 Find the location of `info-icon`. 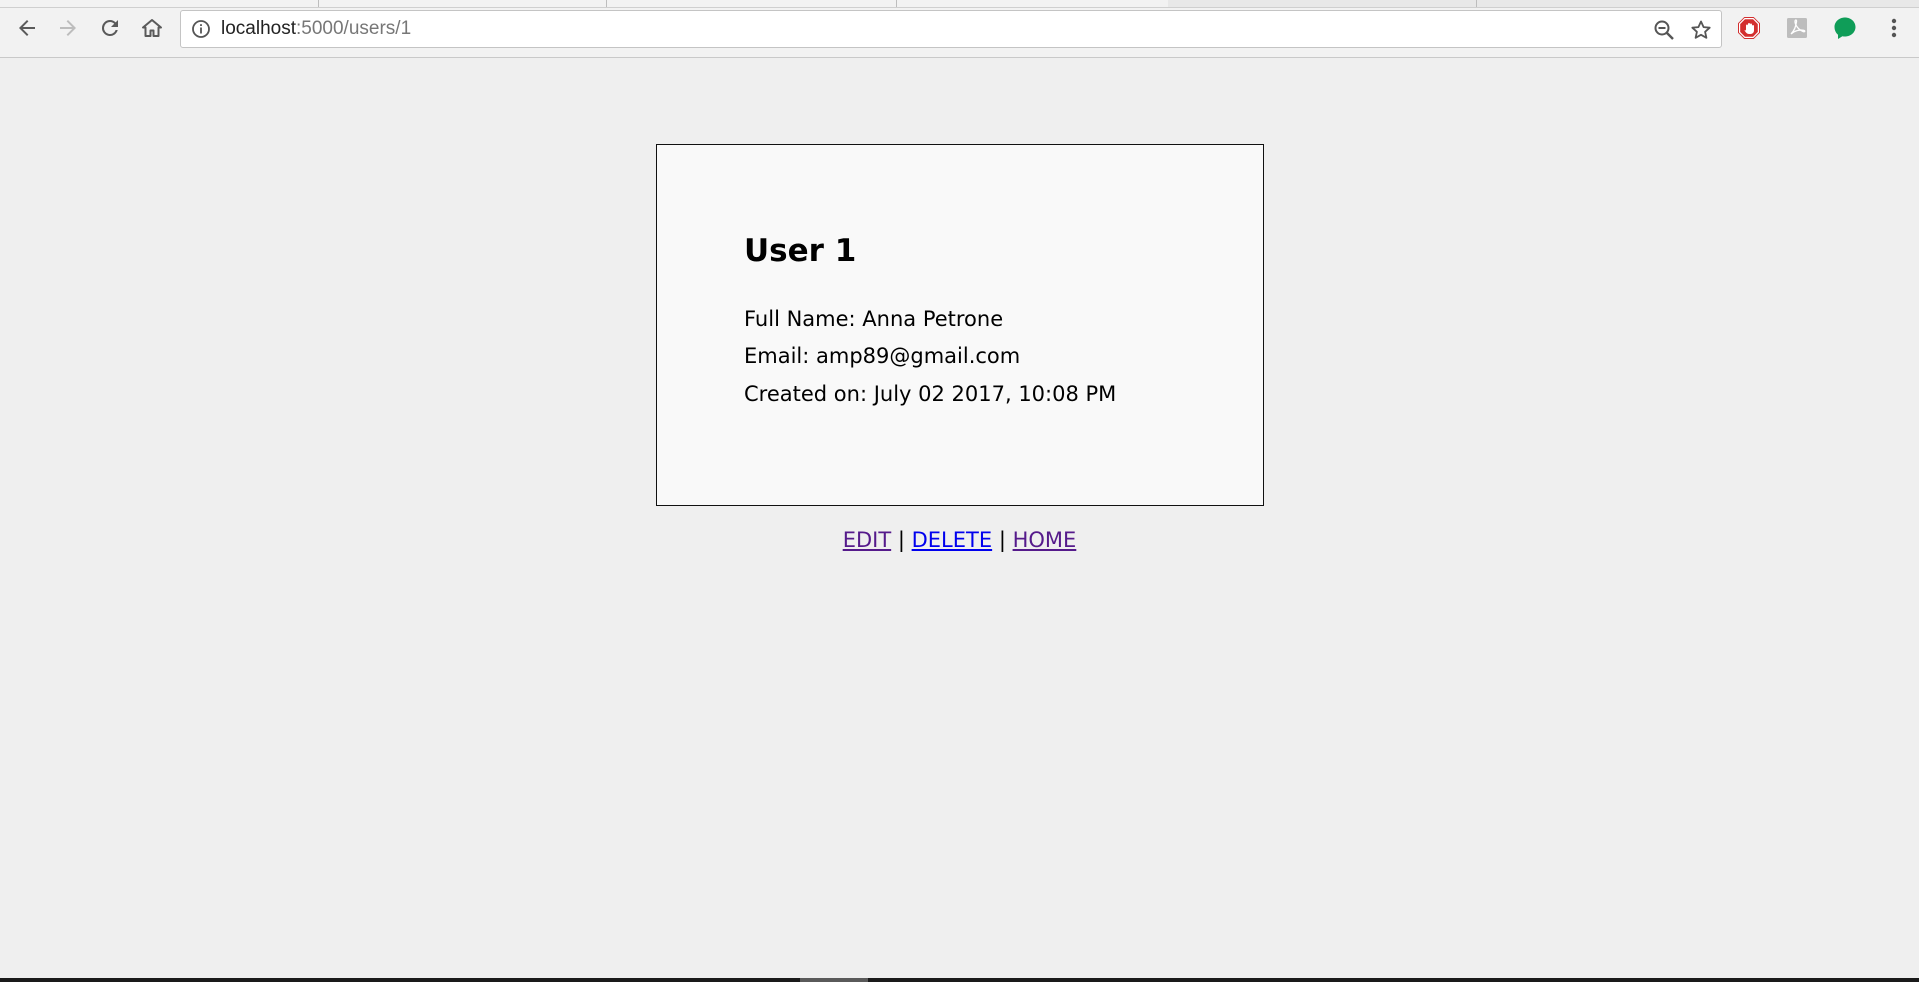

info-icon is located at coordinates (201, 29).